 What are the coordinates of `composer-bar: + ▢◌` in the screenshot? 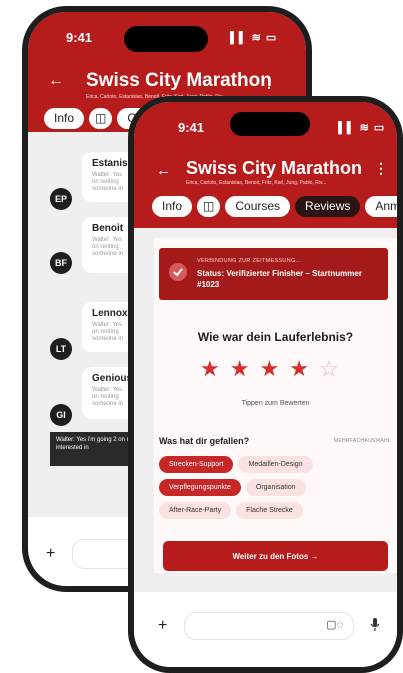 It's located at (265, 629).